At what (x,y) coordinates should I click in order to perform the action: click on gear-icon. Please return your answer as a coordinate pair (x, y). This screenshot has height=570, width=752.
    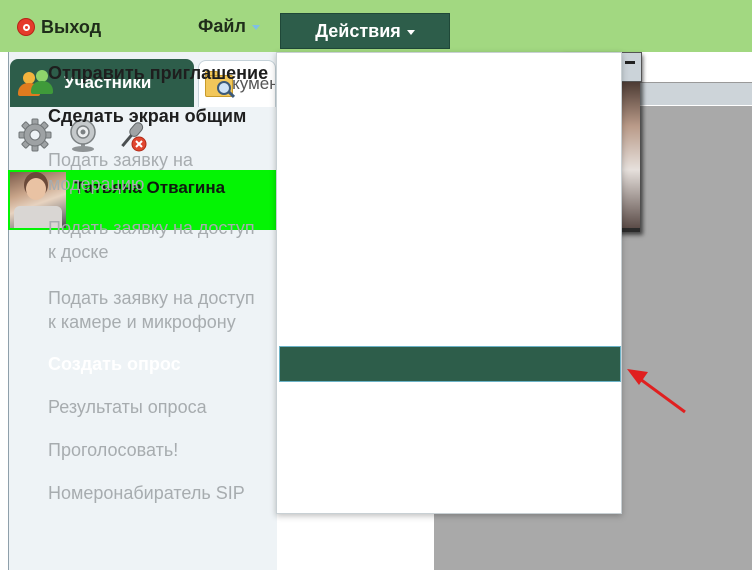
    Looking at the image, I should click on (35, 135).